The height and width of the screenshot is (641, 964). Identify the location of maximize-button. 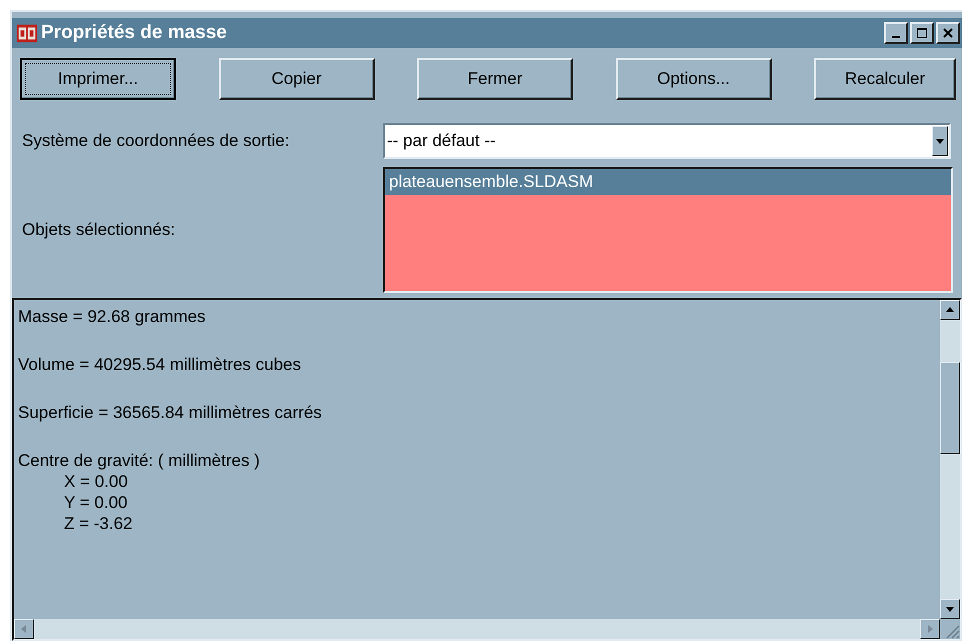
(922, 33).